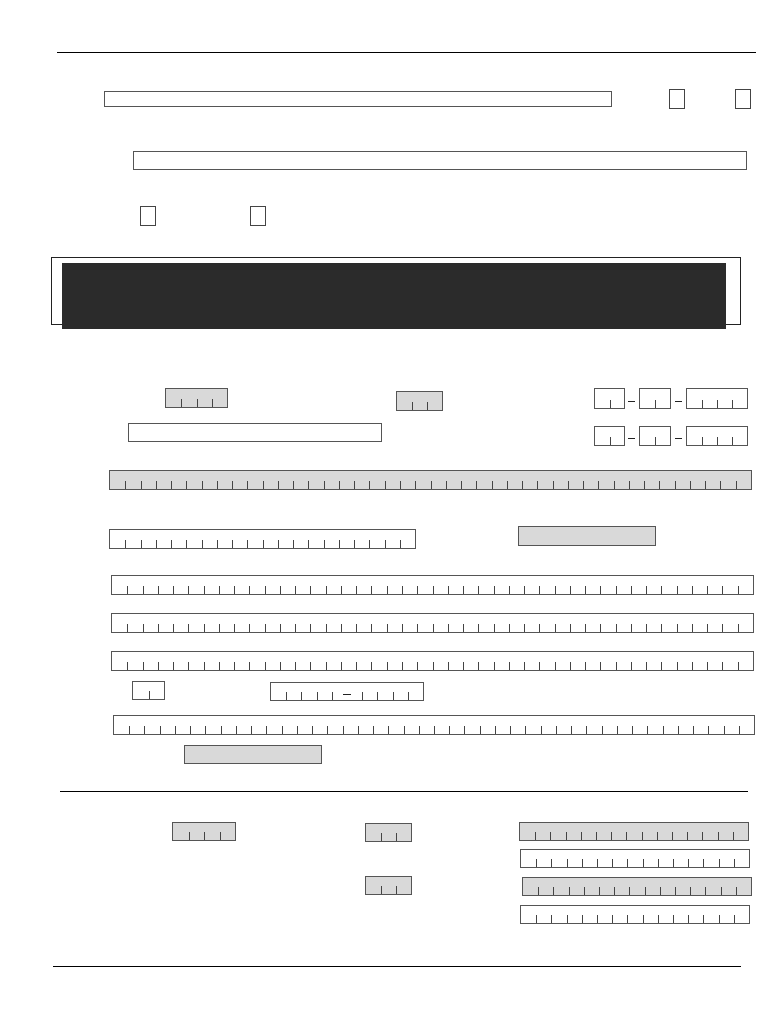 Image resolution: width=782 pixels, height=1012 pixels. Describe the element at coordinates (204, 831) in the screenshot. I see `bottom-code-field-a` at that location.